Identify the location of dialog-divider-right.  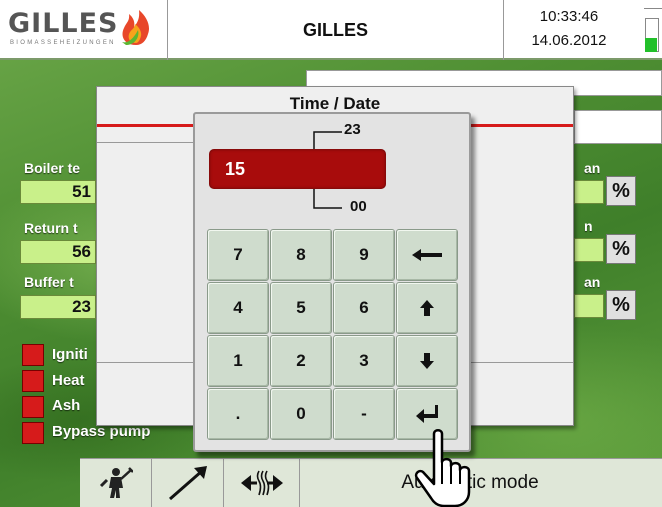
(522, 125).